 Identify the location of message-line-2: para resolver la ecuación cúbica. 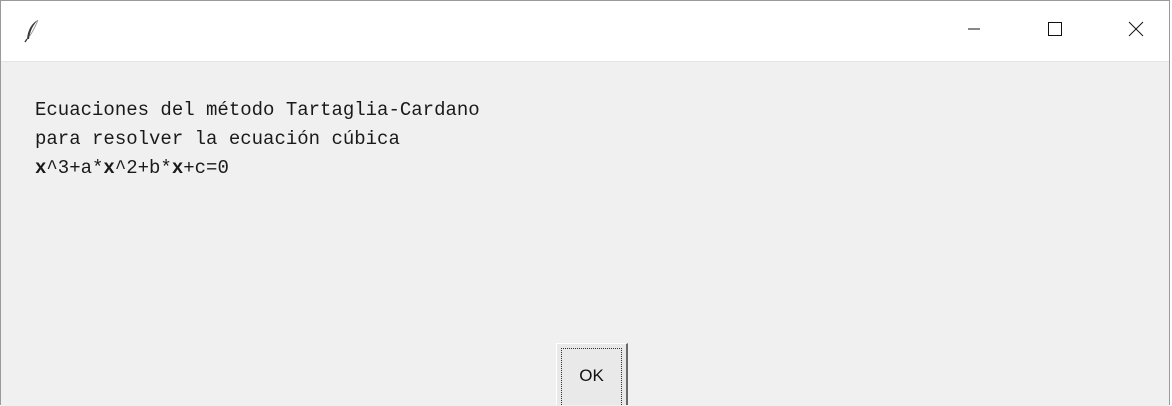
(217, 139).